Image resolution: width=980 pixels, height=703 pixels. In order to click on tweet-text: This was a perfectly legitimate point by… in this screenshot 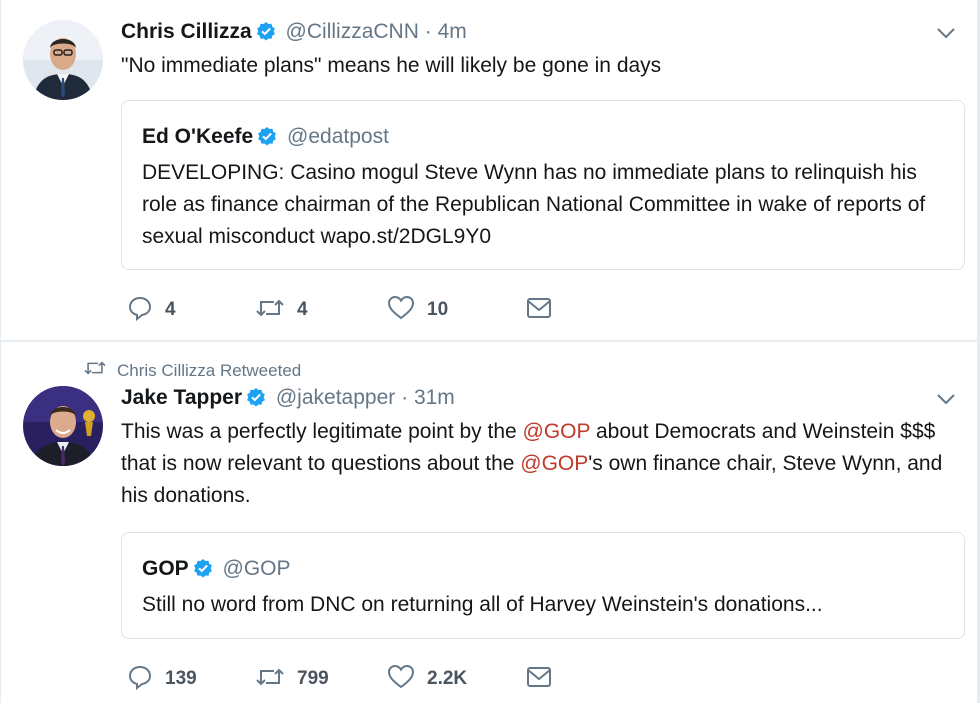, I will do `click(534, 464)`.